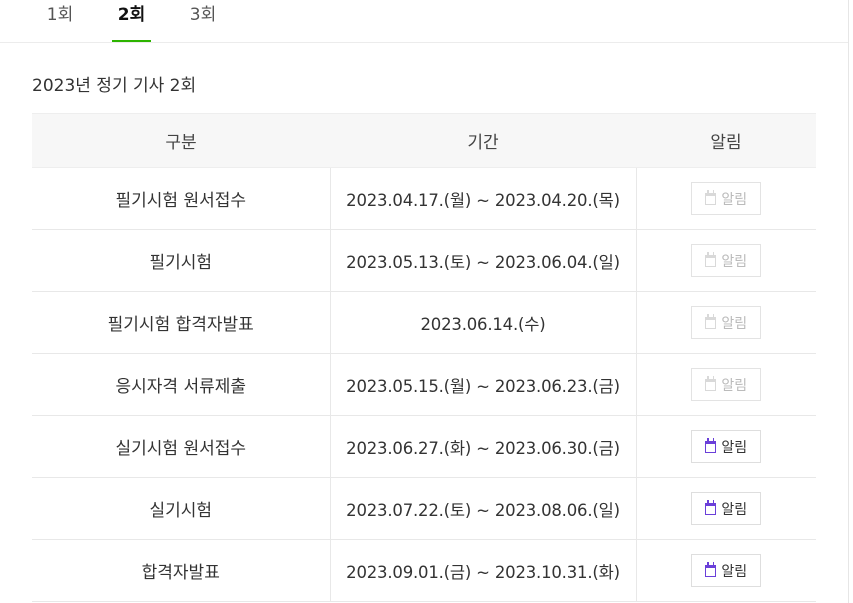  What do you see at coordinates (424, 21) in the screenshot?
I see `round-tabs: 1회 2회 3회` at bounding box center [424, 21].